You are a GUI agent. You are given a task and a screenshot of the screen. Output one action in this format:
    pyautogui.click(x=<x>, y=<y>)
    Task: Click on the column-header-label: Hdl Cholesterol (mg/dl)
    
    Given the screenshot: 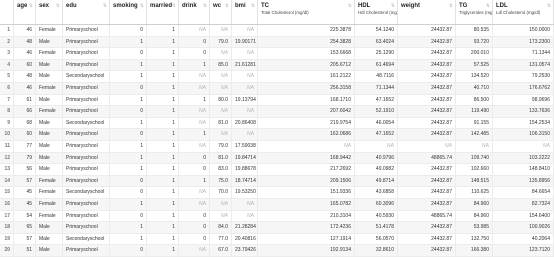 What is the action you would take?
    pyautogui.click(x=377, y=12)
    